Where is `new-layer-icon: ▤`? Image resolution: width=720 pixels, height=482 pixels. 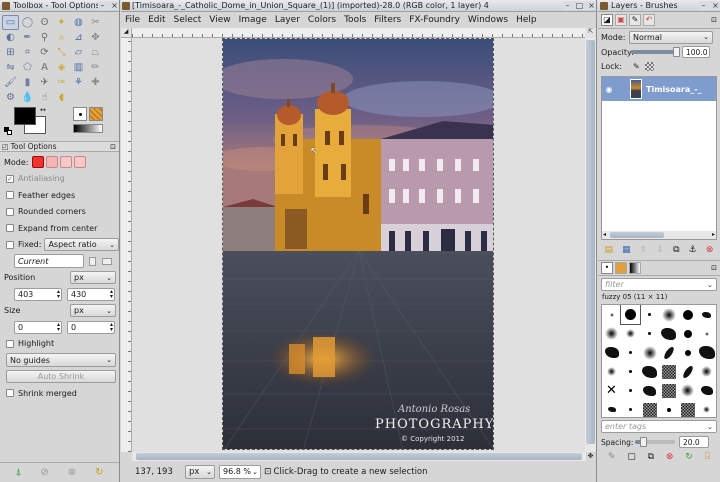
new-layer-icon: ▤ is located at coordinates (609, 250).